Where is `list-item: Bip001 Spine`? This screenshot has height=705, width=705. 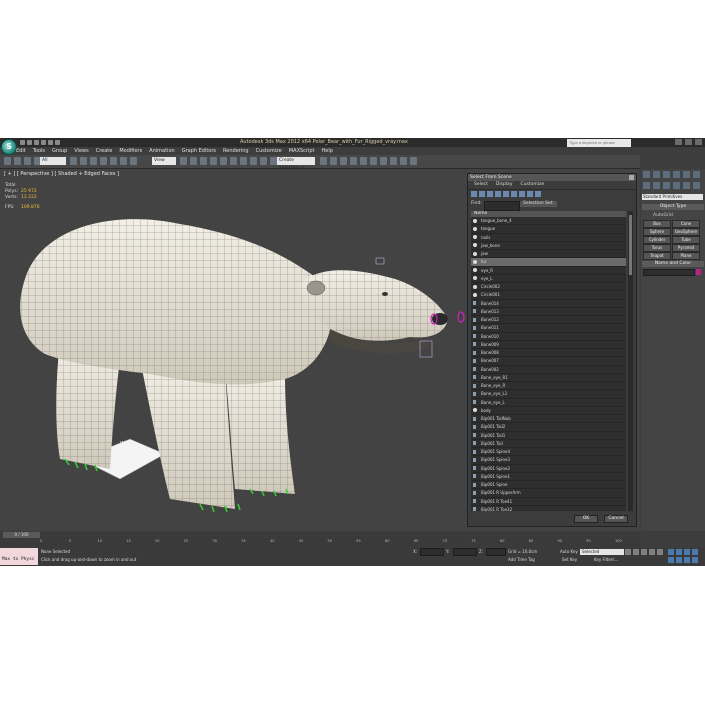
list-item: Bip001 Spine is located at coordinates (548, 485).